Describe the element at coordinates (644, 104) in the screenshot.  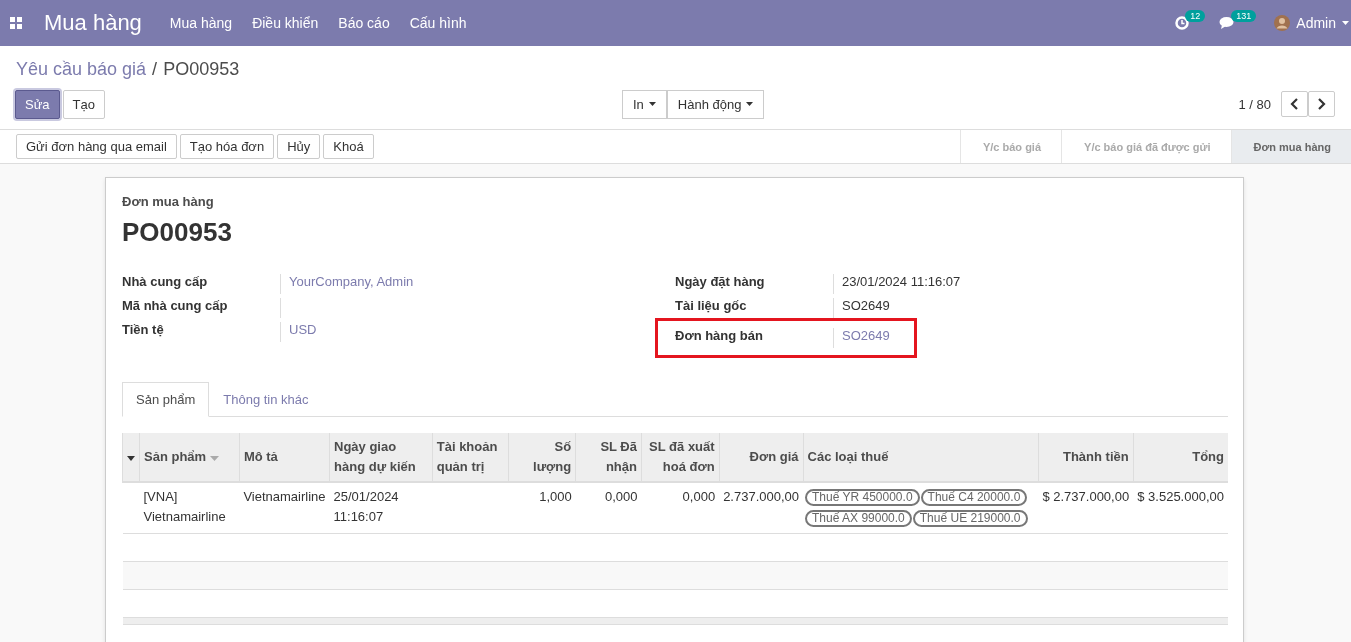
I see `print-dropdown: In` at that location.